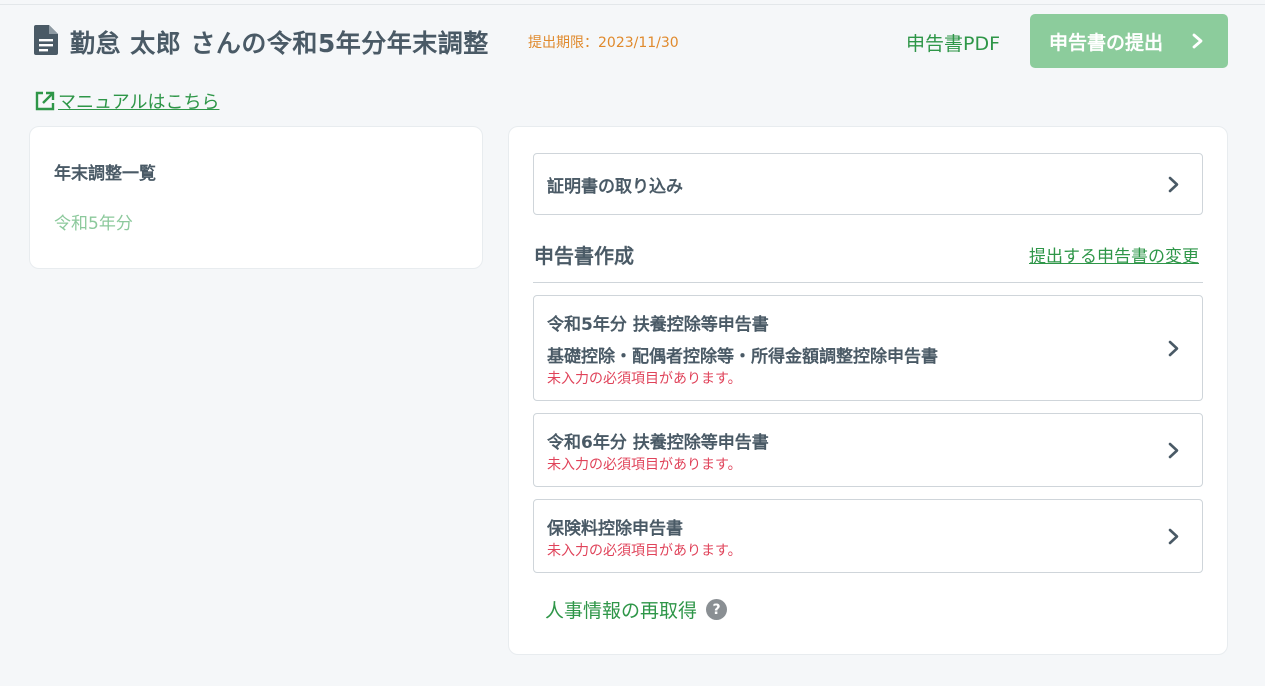 This screenshot has height=686, width=1265. I want to click on submit-button: 申告書の提出, so click(1129, 41).